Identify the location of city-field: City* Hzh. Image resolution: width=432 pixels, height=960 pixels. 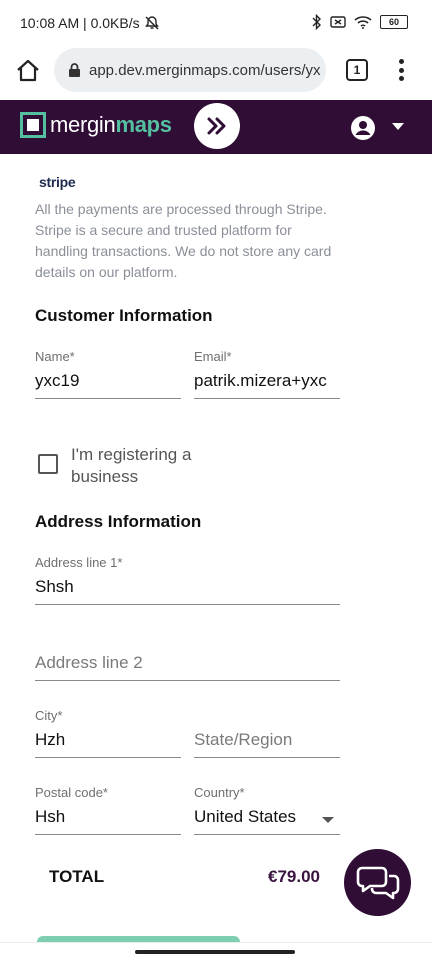
(108, 733).